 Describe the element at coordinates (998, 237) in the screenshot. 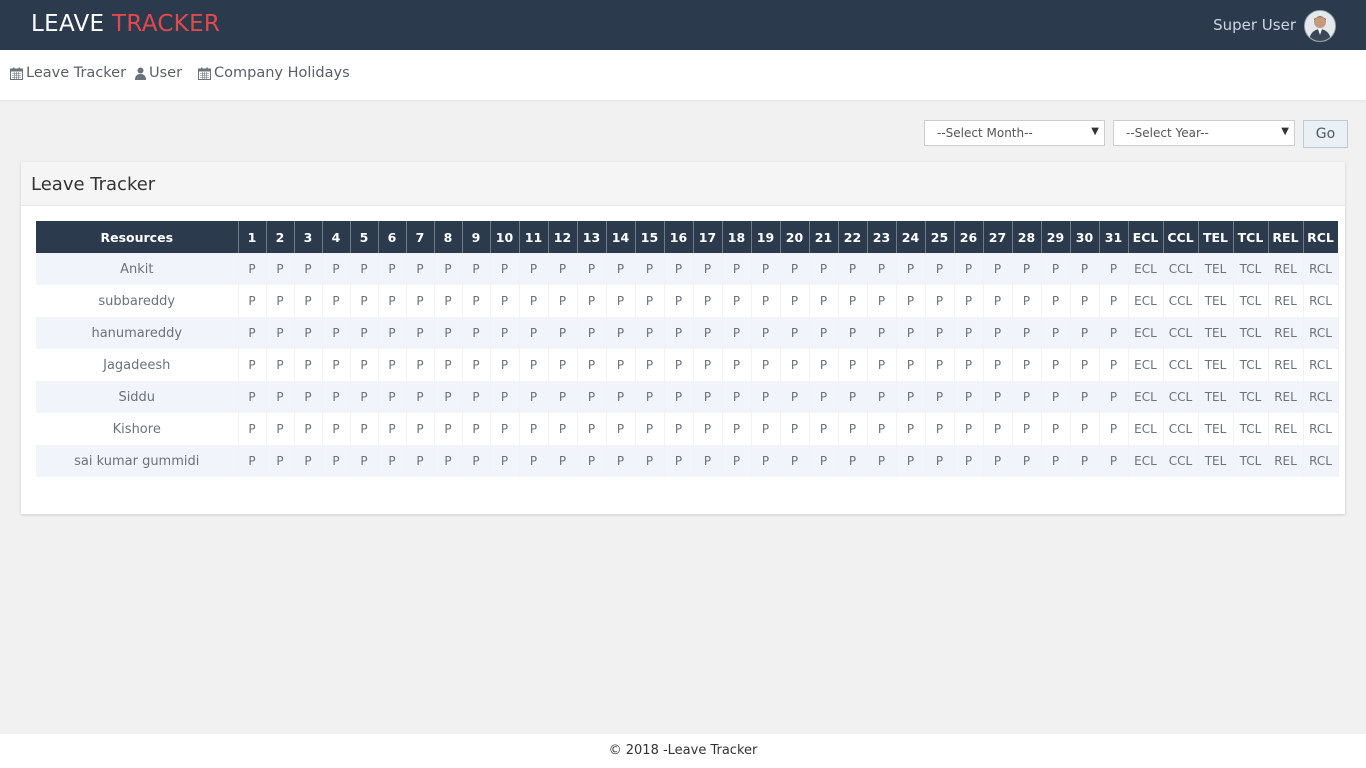

I see `column-header: 27` at that location.